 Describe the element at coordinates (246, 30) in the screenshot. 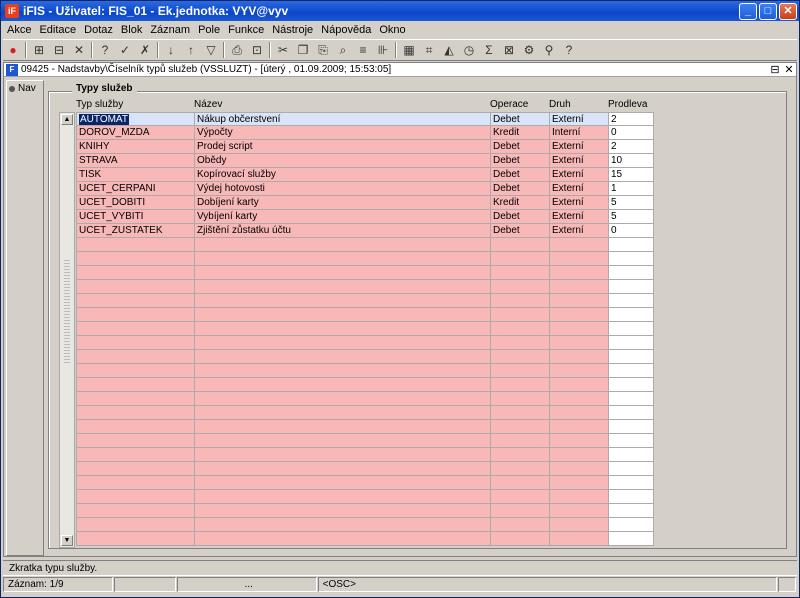

I see `menu-item-6: Funkce` at that location.